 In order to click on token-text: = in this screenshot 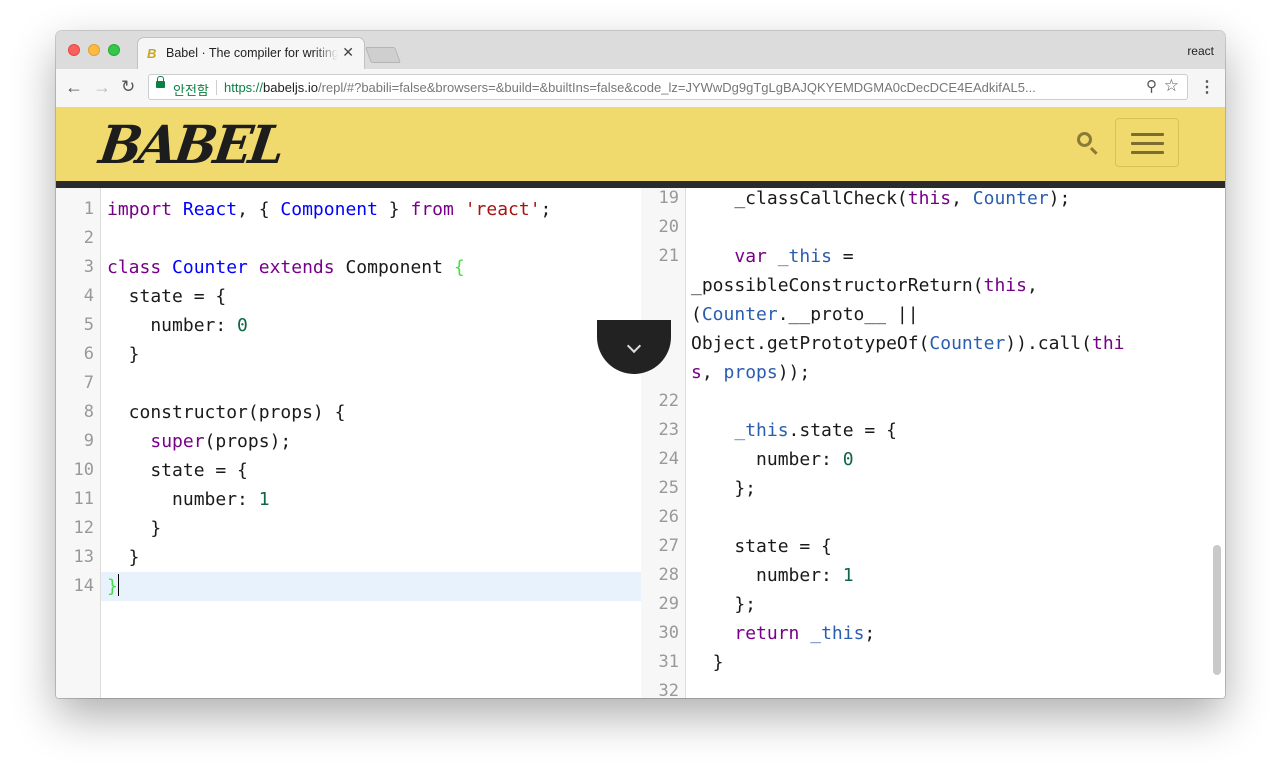, I will do `click(842, 256)`.